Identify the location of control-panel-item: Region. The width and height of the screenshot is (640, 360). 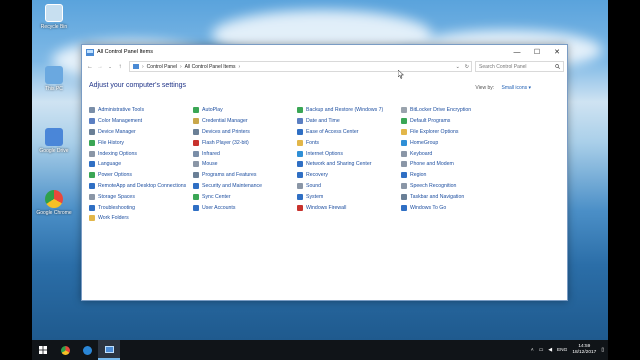
(453, 175).